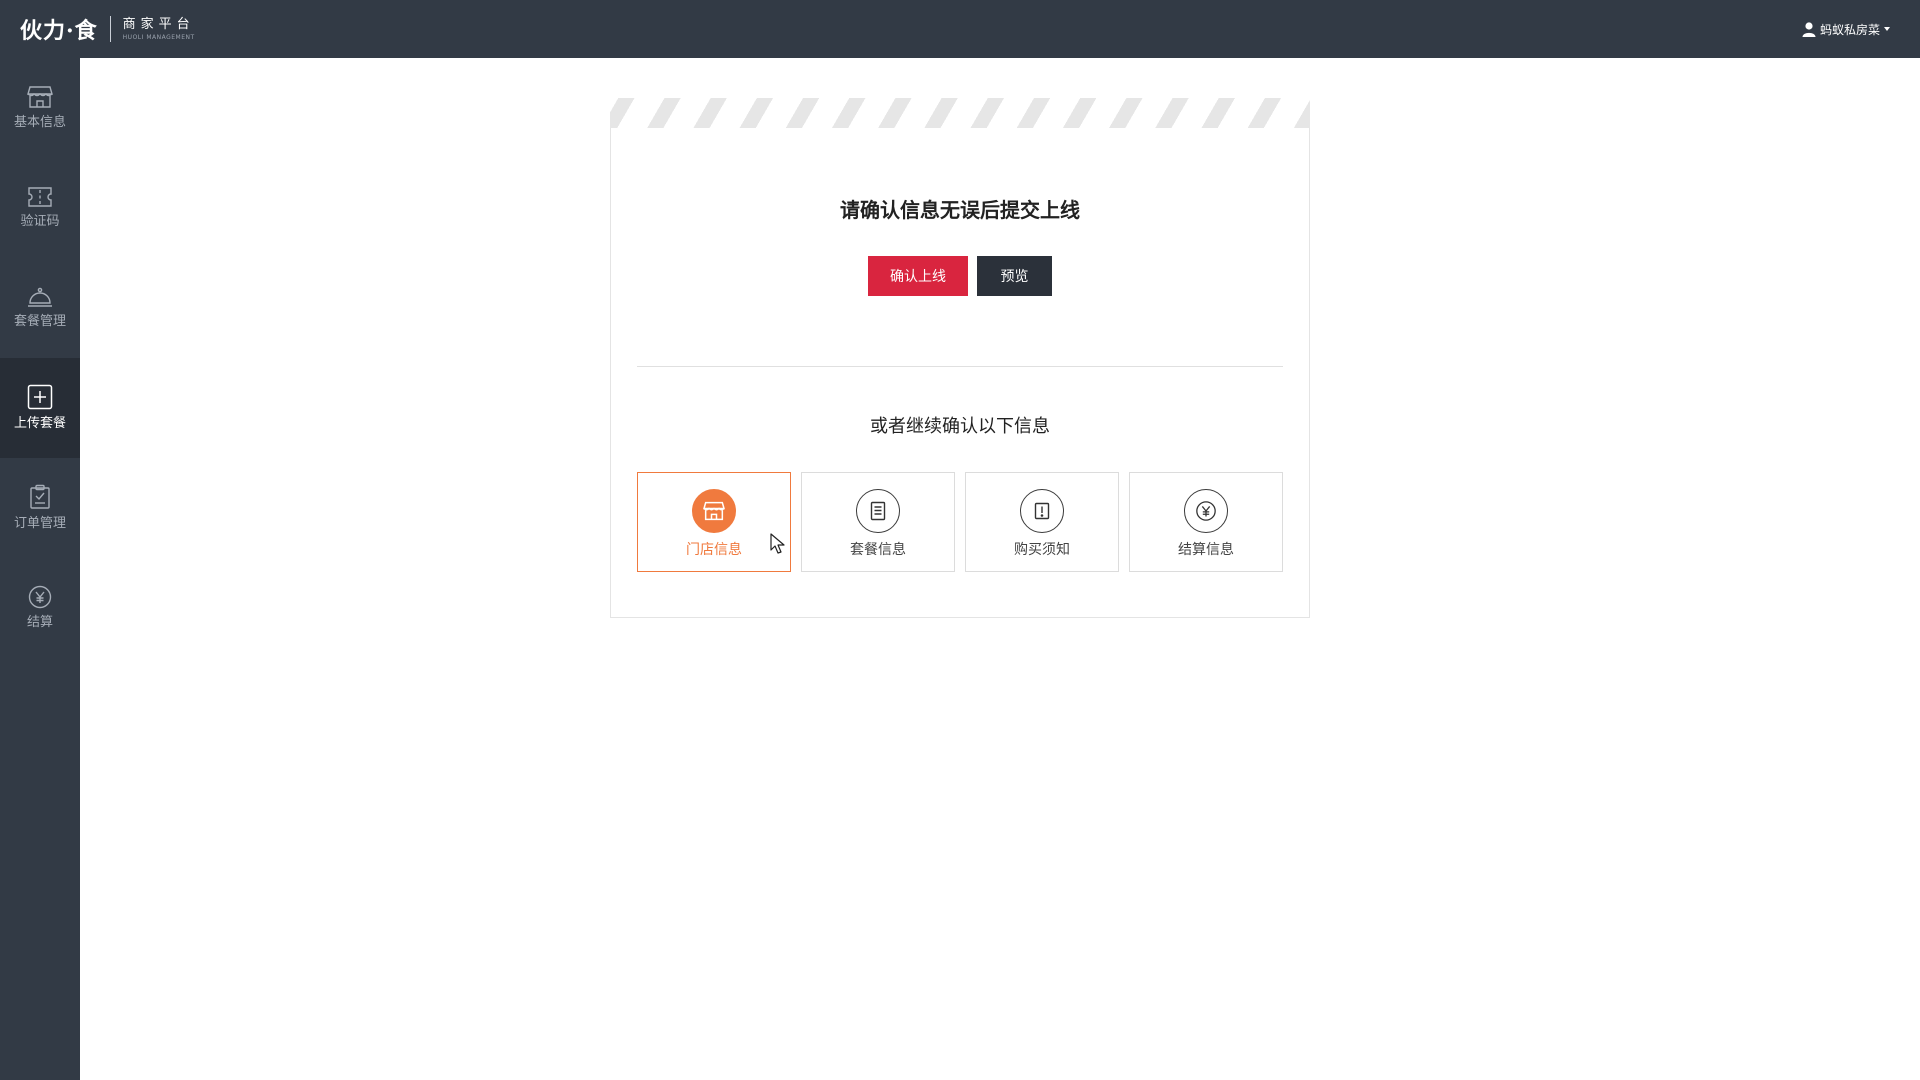 This screenshot has width=1920, height=1080. Describe the element at coordinates (1014, 276) in the screenshot. I see `preview-button: 预览` at that location.